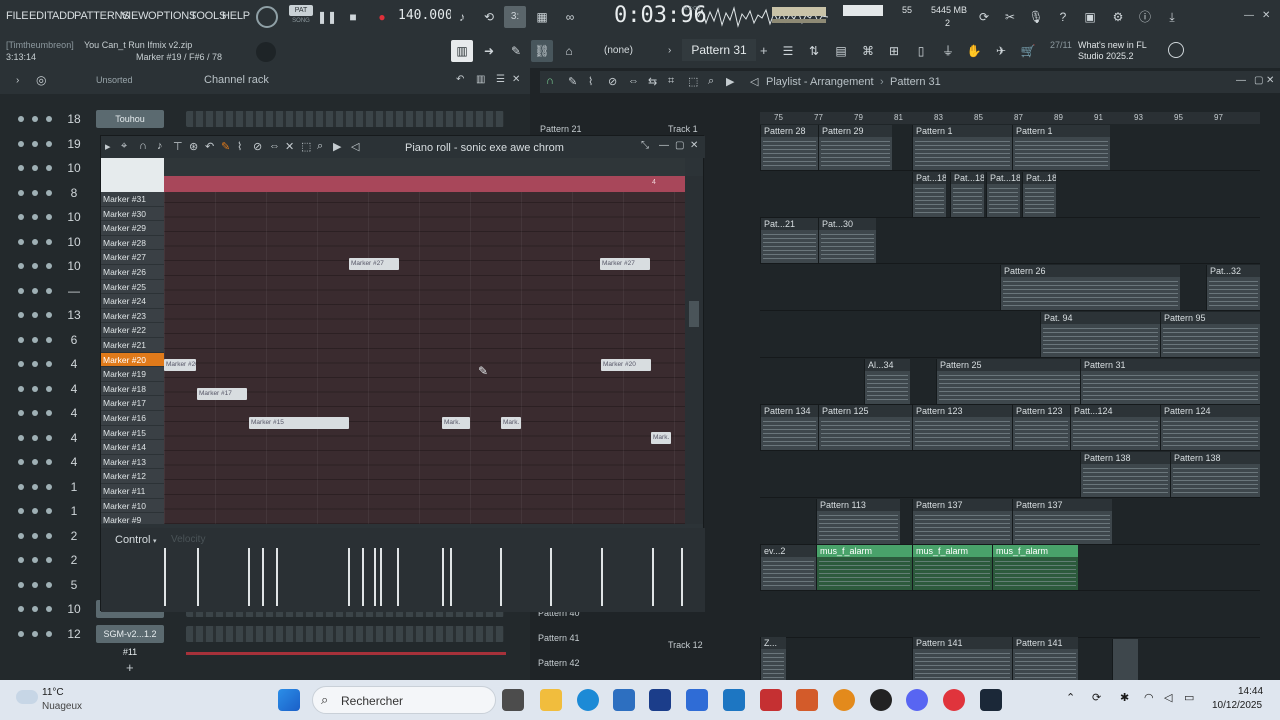 This screenshot has height=720, width=1280. What do you see at coordinates (917, 700) in the screenshot?
I see `discord-icon` at bounding box center [917, 700].